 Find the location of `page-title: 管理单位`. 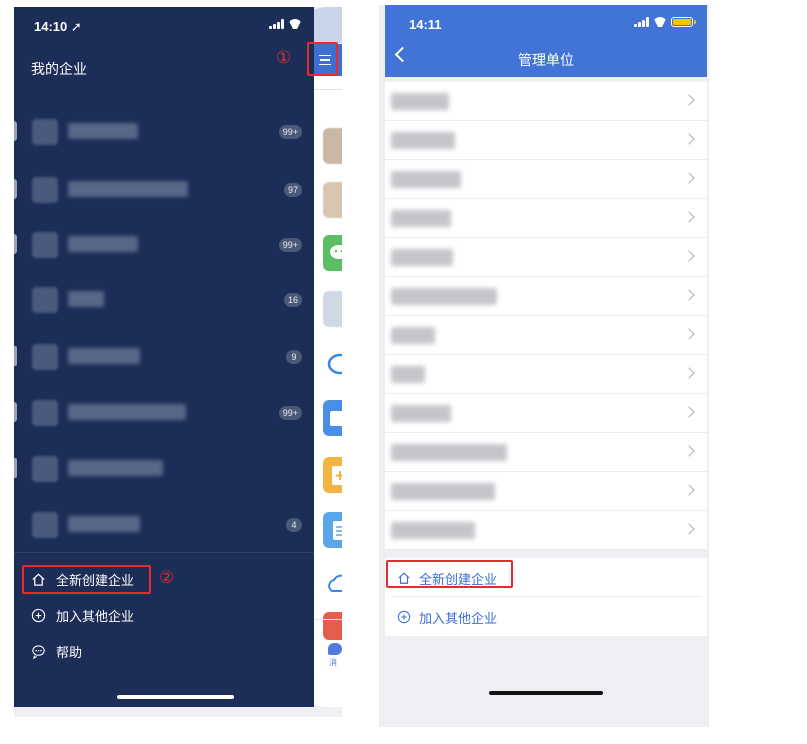

page-title: 管理单位 is located at coordinates (546, 60).